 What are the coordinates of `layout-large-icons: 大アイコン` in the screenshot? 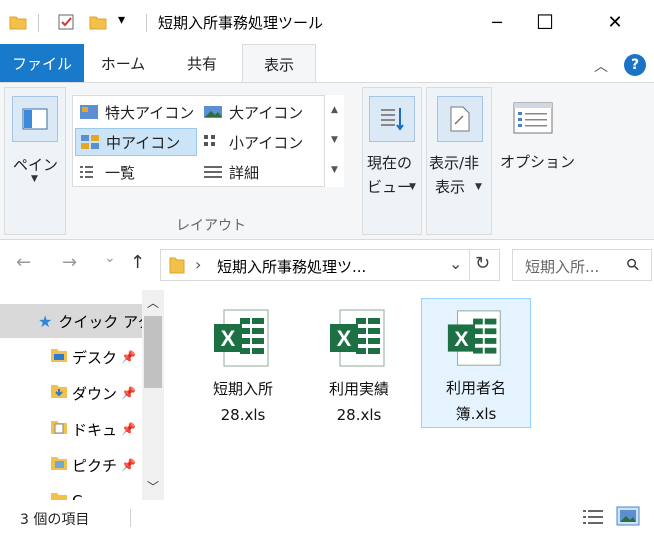 It's located at (261, 112).